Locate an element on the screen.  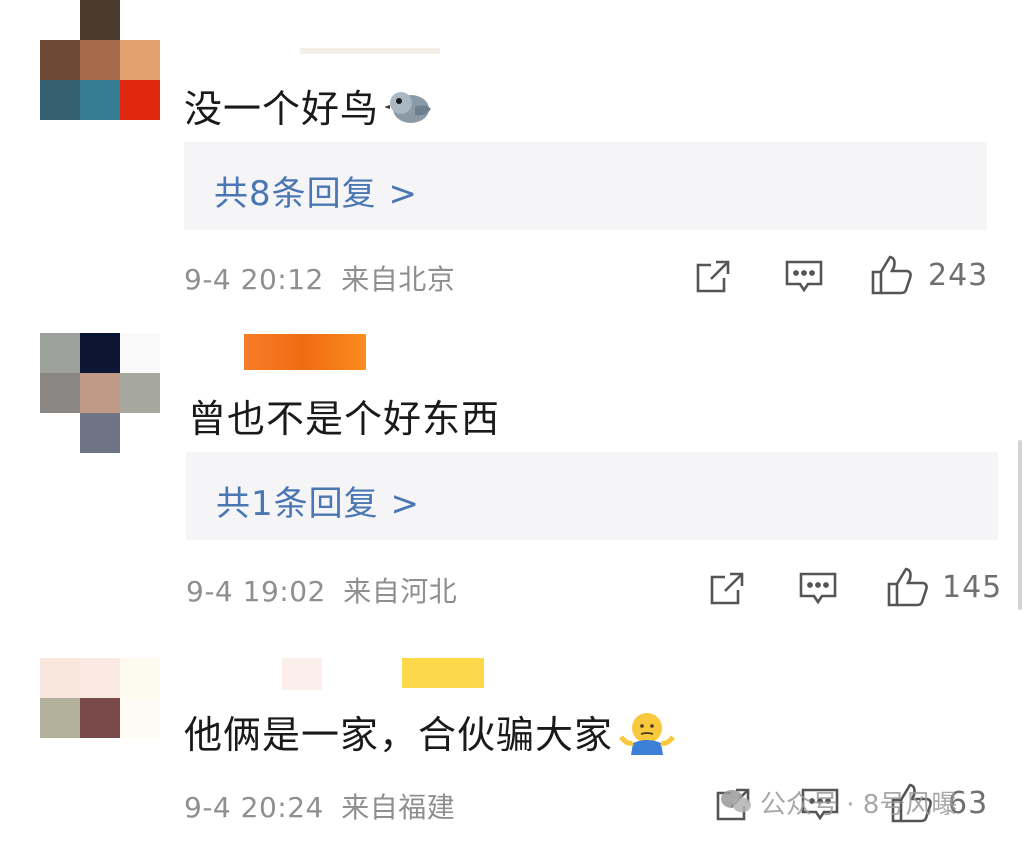
reply-count-link: 共1条回复 > is located at coordinates (318, 500).